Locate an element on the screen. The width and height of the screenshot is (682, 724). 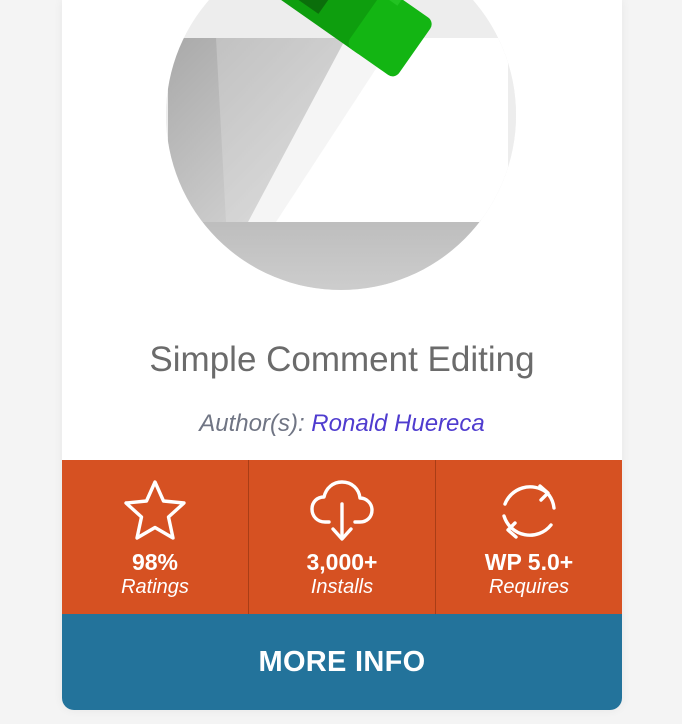
stat-label: Installs is located at coordinates (342, 587).